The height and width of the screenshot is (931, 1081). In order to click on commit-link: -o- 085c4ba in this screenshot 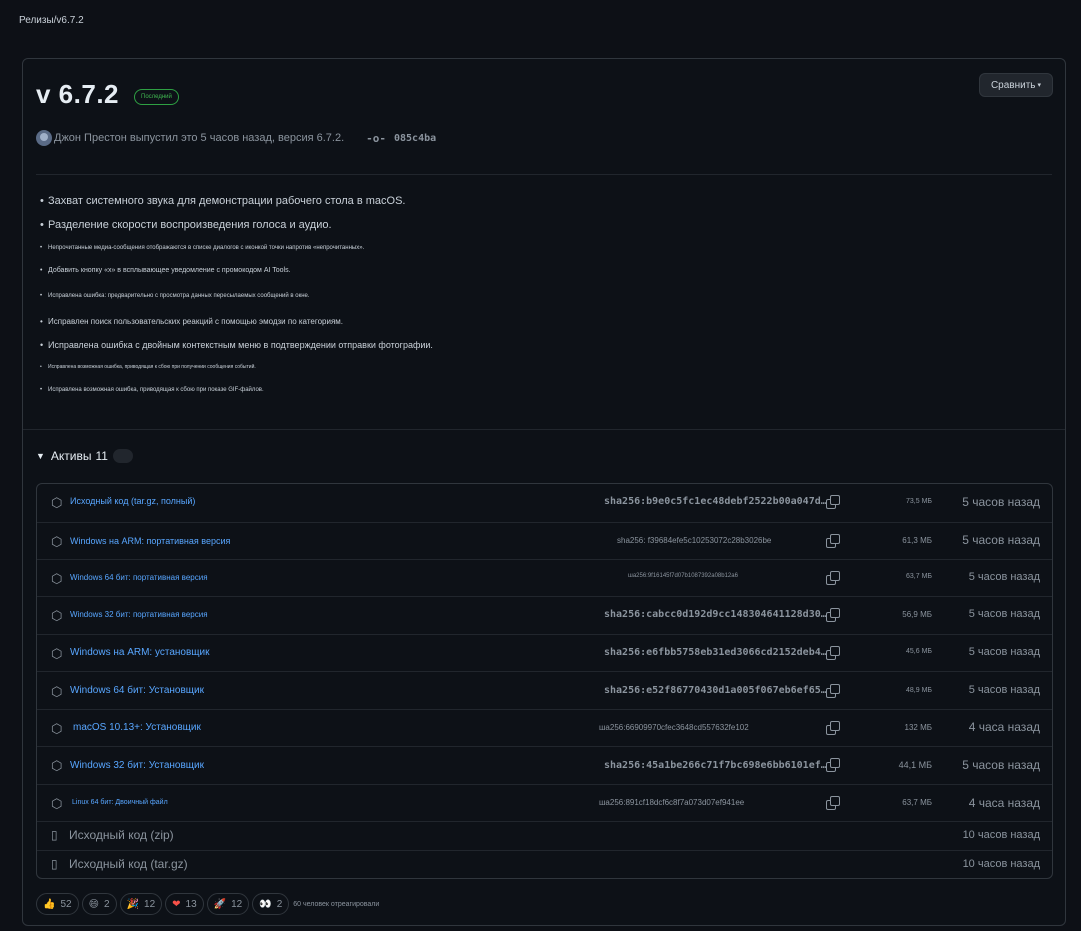, I will do `click(401, 138)`.